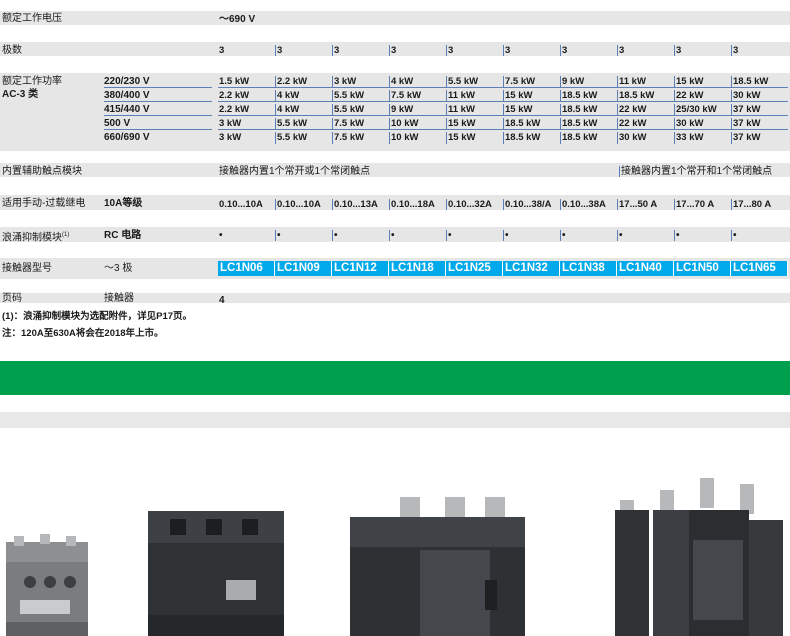 The image size is (790, 636). I want to click on power-cell: 33 kW, so click(702, 138).